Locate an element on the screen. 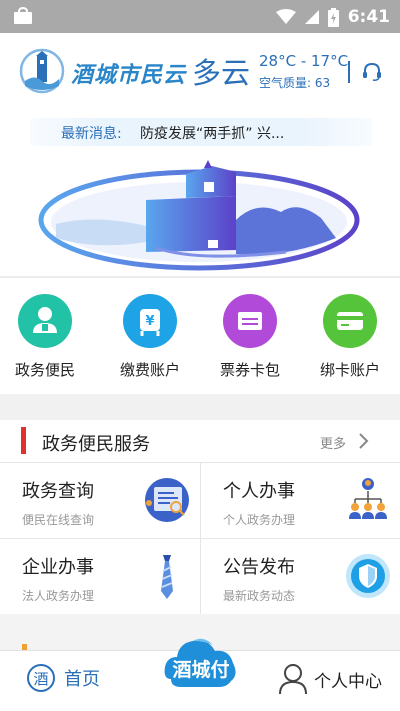 Image resolution: width=400 pixels, height=711 pixels. headset-icon is located at coordinates (372, 72).